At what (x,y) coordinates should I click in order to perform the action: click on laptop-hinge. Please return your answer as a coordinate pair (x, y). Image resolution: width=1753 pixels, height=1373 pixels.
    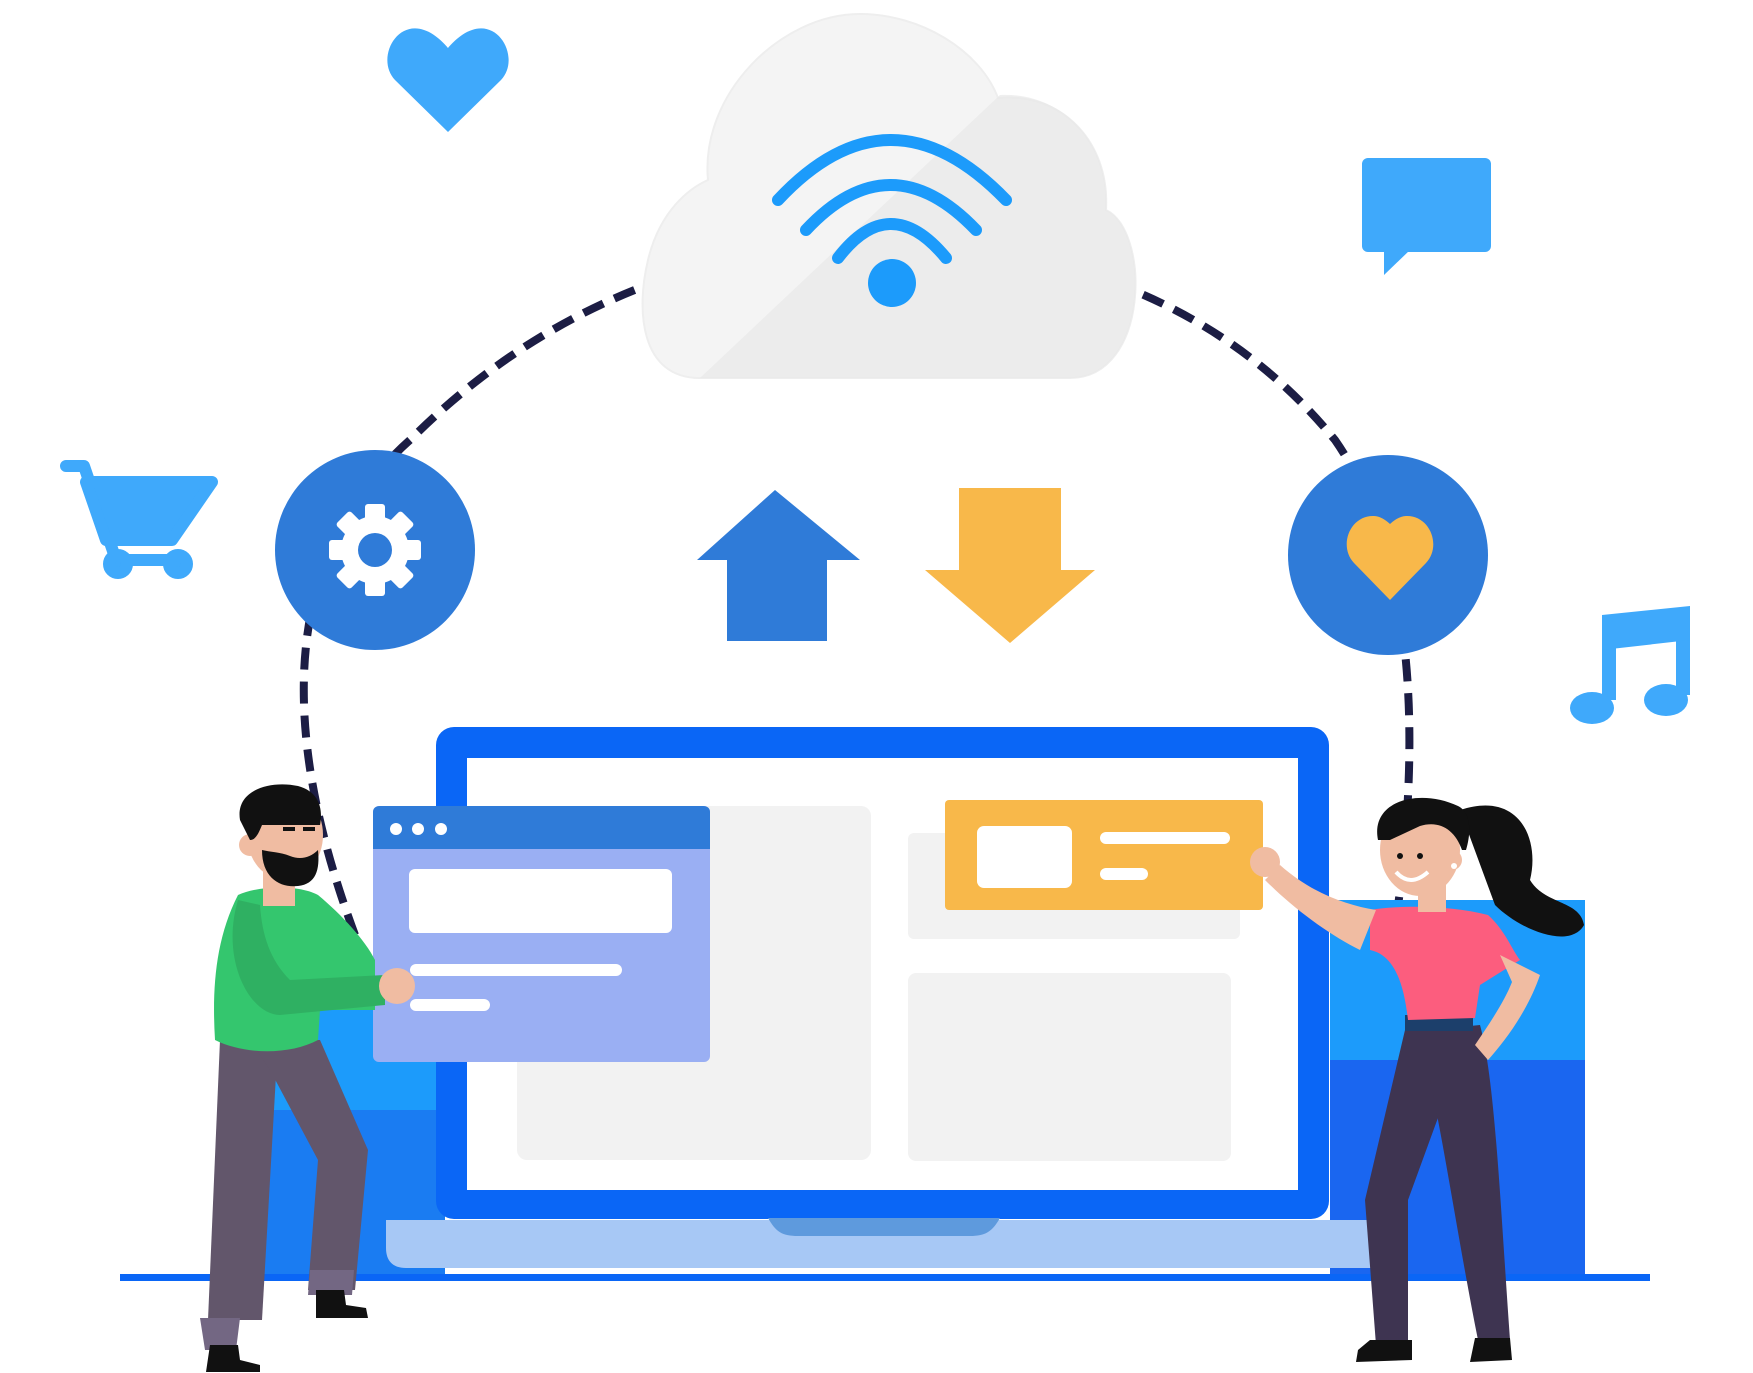
    Looking at the image, I should click on (884, 1227).